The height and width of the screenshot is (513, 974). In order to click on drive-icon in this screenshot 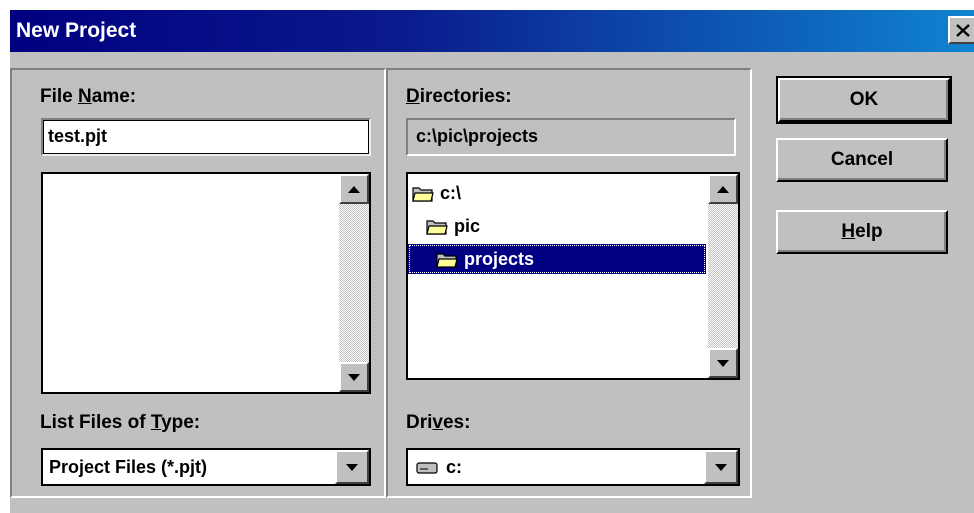, I will do `click(427, 468)`.